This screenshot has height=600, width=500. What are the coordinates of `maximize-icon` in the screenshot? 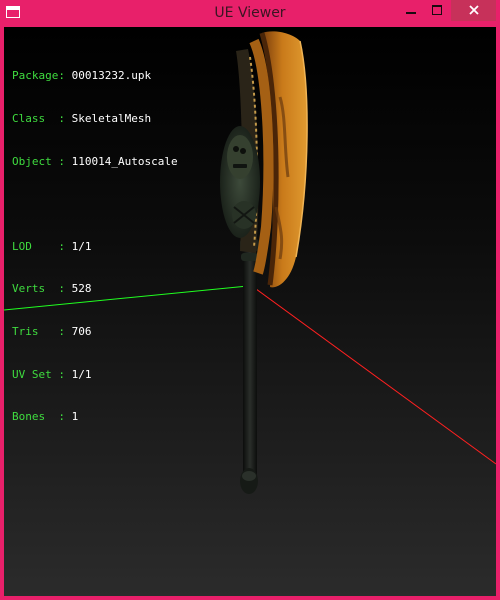 It's located at (437, 10).